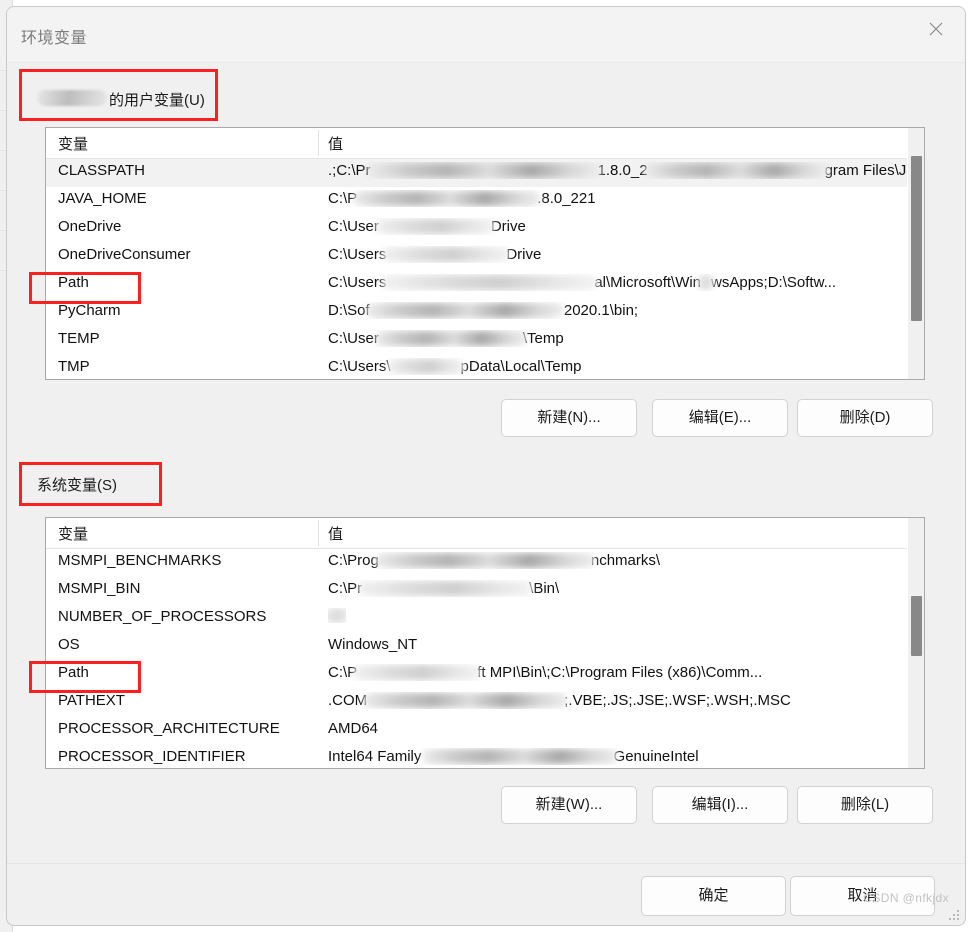 Image resolution: width=973 pixels, height=932 pixels. I want to click on variable-value: Windows_NT, so click(373, 644).